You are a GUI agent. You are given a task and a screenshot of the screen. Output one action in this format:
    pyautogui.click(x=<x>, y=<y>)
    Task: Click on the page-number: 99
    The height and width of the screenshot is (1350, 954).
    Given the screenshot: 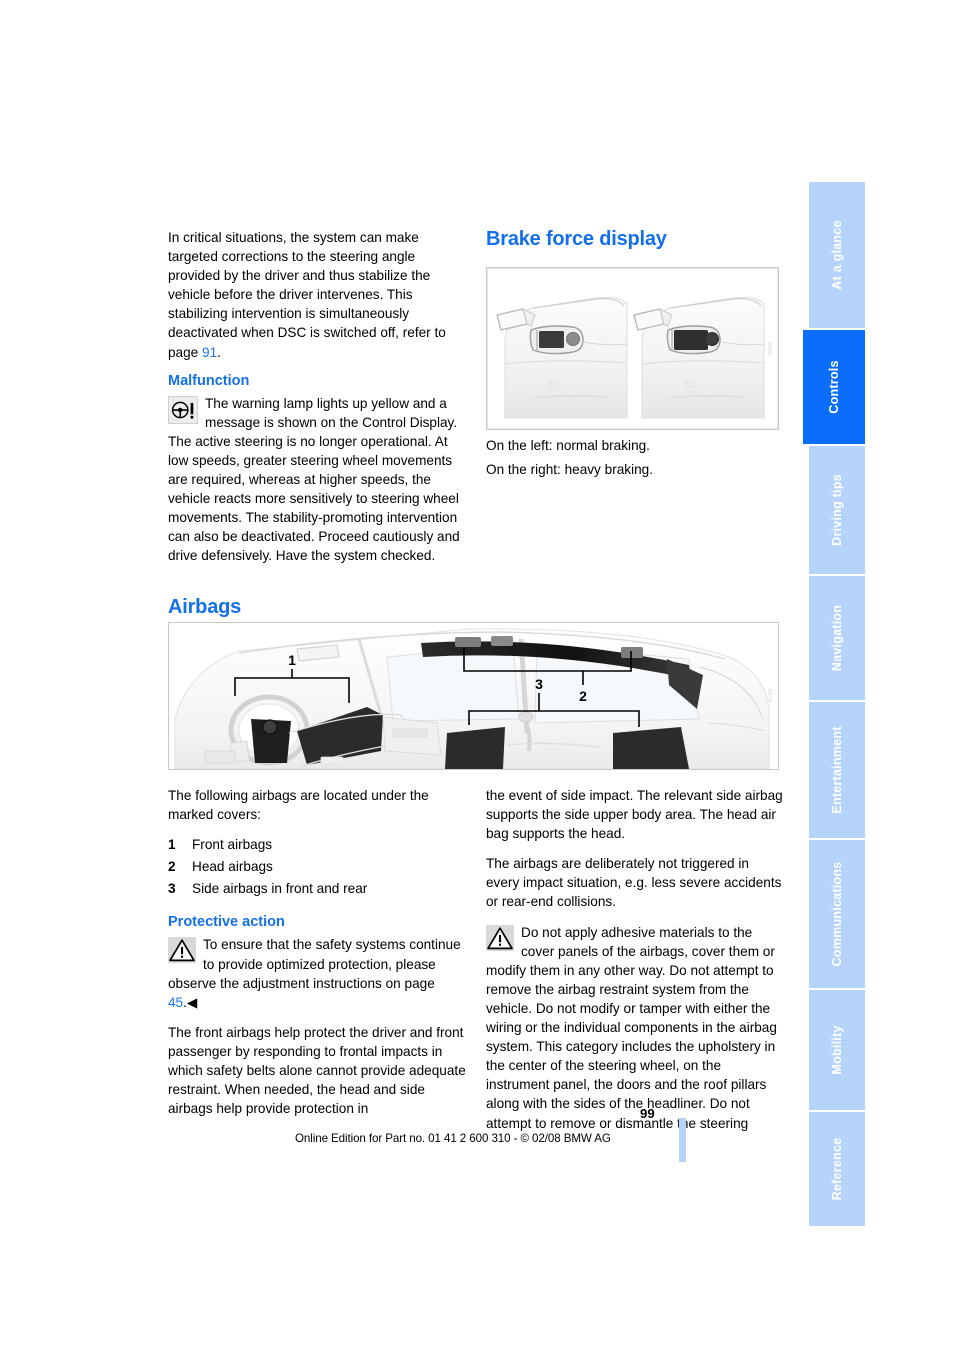 What is the action you would take?
    pyautogui.click(x=647, y=1113)
    